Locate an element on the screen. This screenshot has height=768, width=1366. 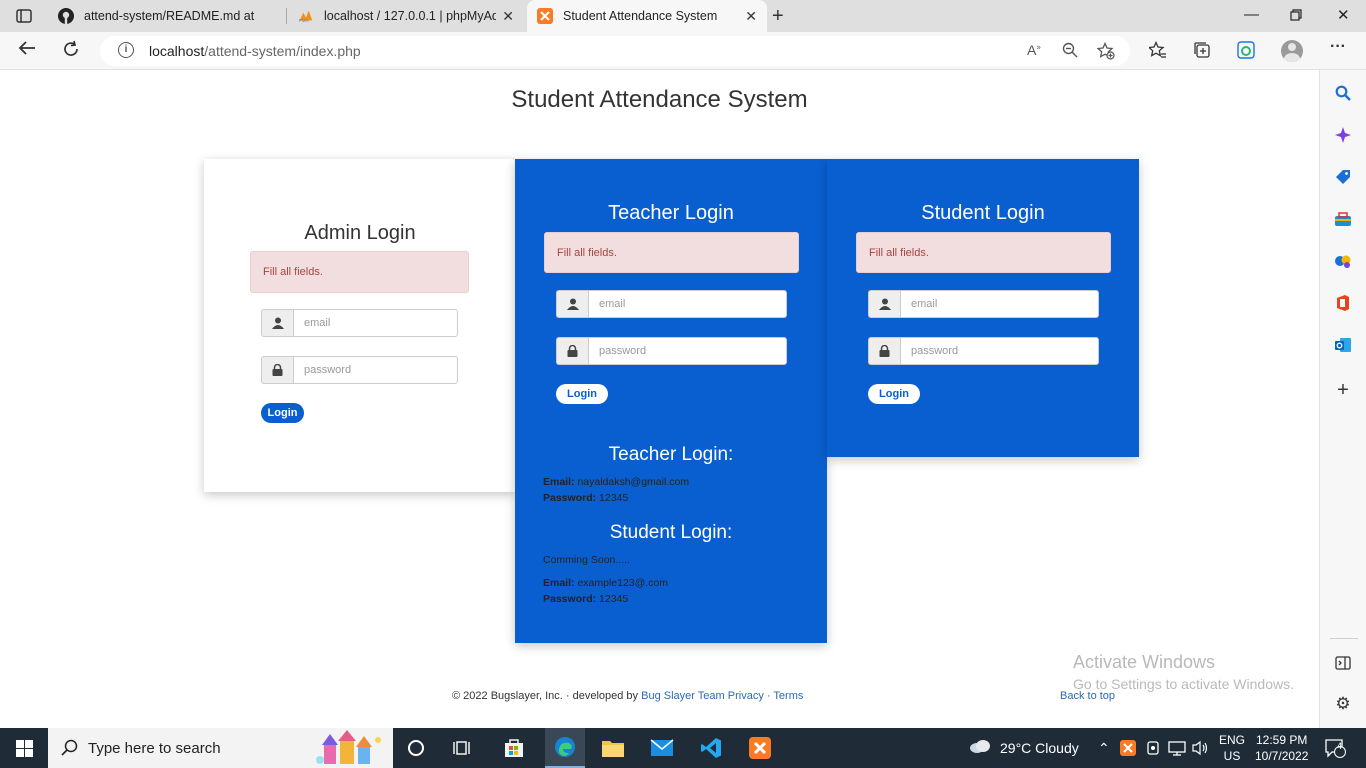
show-hidden-icons: ⌃ is located at coordinates (1104, 748).